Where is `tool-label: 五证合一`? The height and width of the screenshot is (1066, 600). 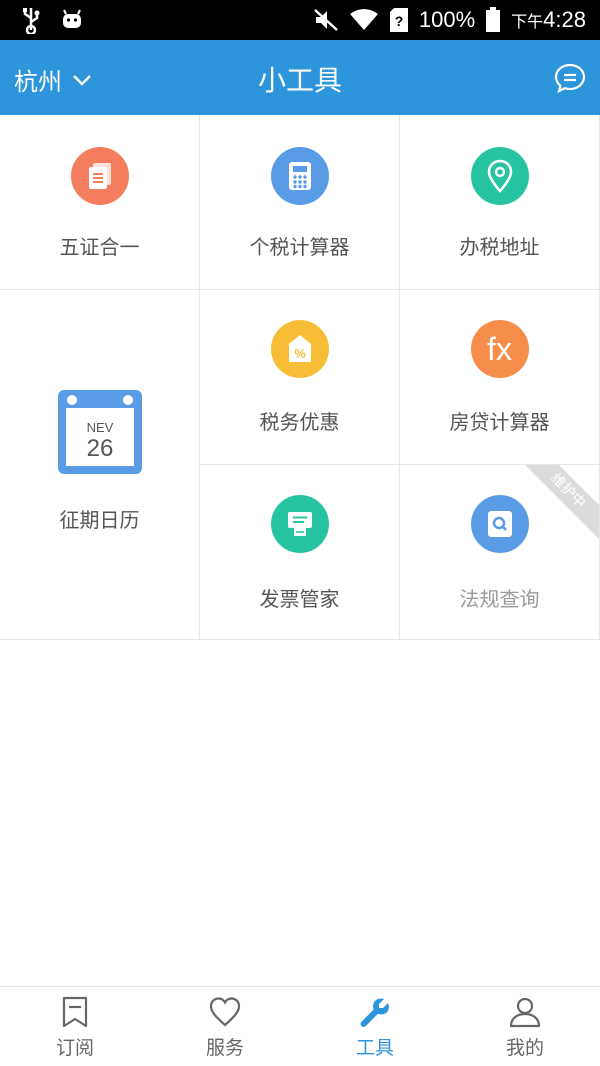 tool-label: 五证合一 is located at coordinates (99, 247).